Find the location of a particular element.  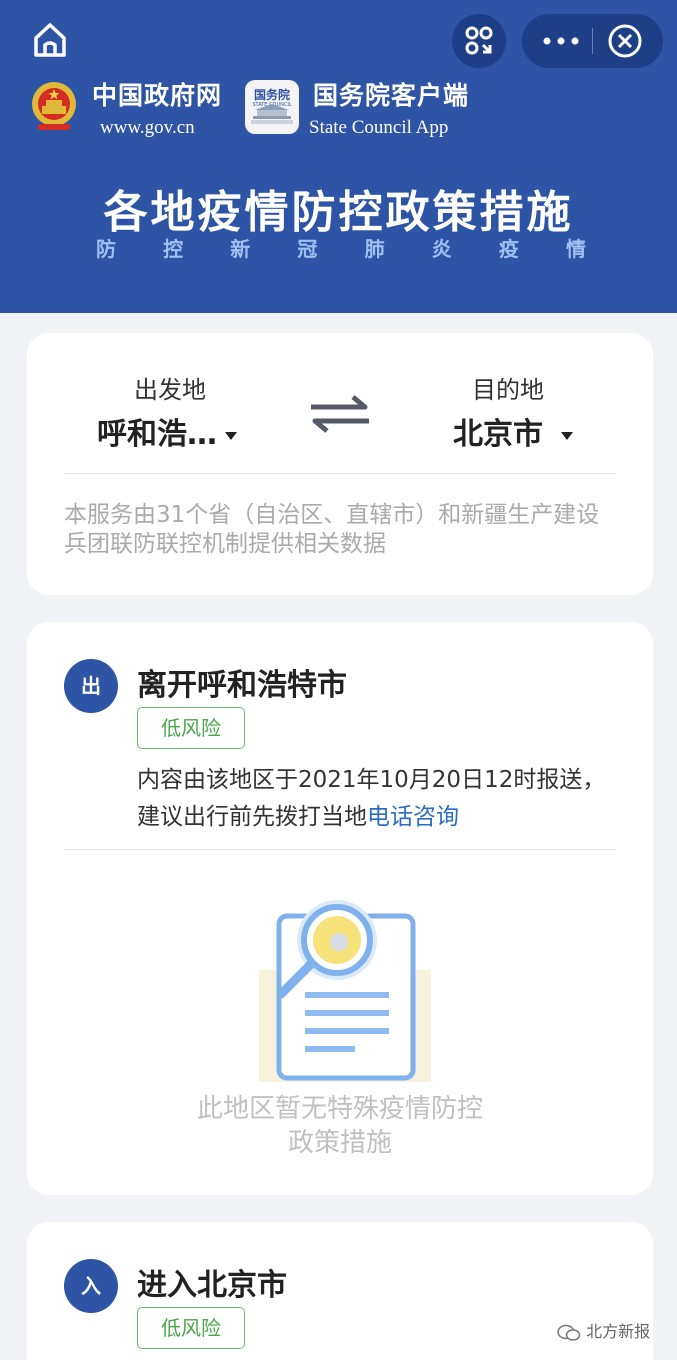

subtitle-char: 控 is located at coordinates (173, 249).